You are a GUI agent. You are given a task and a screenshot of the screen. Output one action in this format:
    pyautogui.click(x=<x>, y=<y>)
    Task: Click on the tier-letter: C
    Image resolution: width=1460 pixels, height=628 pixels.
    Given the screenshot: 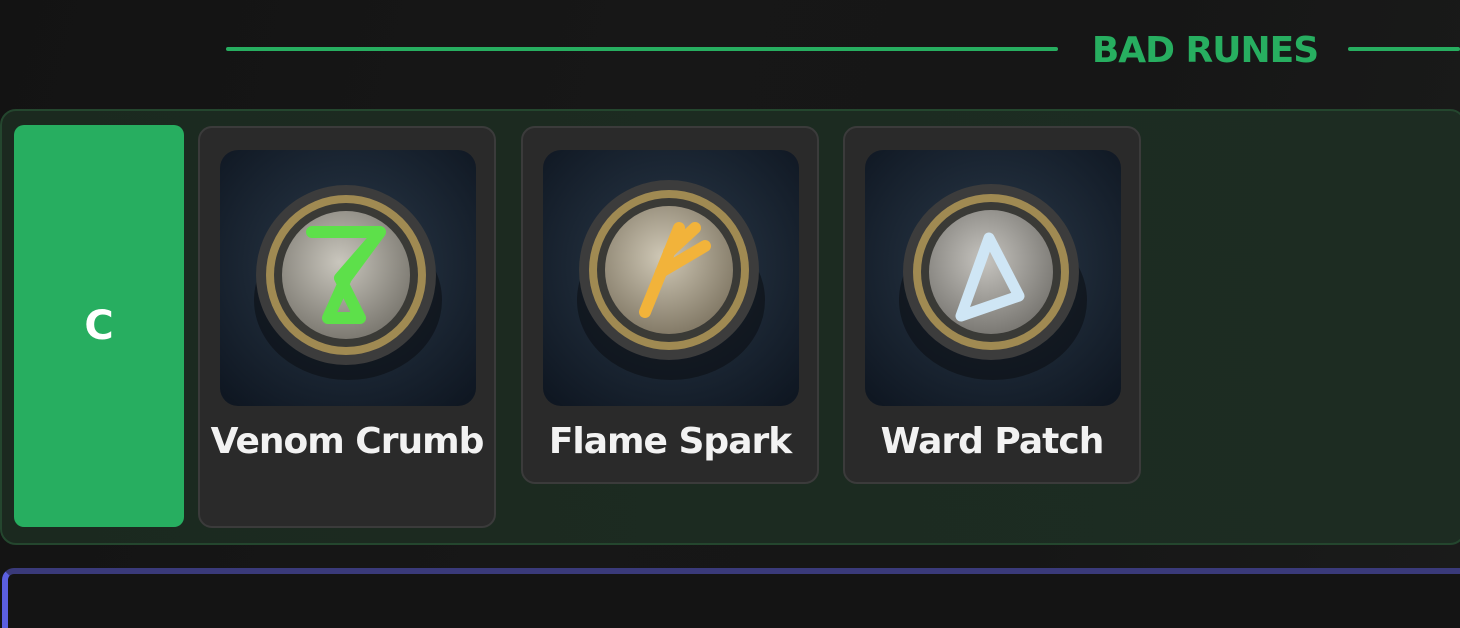 What is the action you would take?
    pyautogui.click(x=99, y=326)
    